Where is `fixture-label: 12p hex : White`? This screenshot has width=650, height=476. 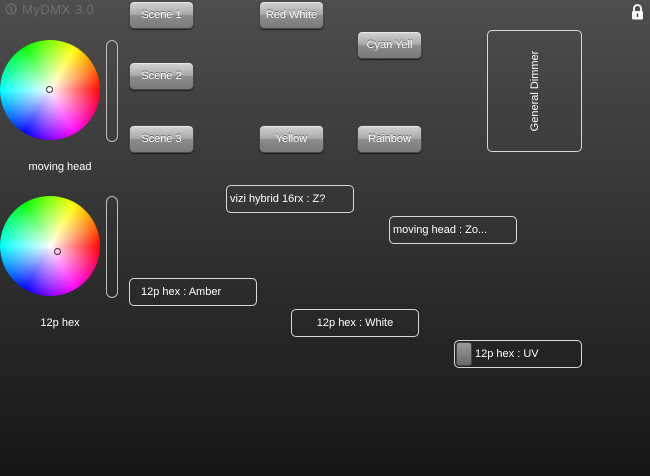
fixture-label: 12p hex : White is located at coordinates (355, 323).